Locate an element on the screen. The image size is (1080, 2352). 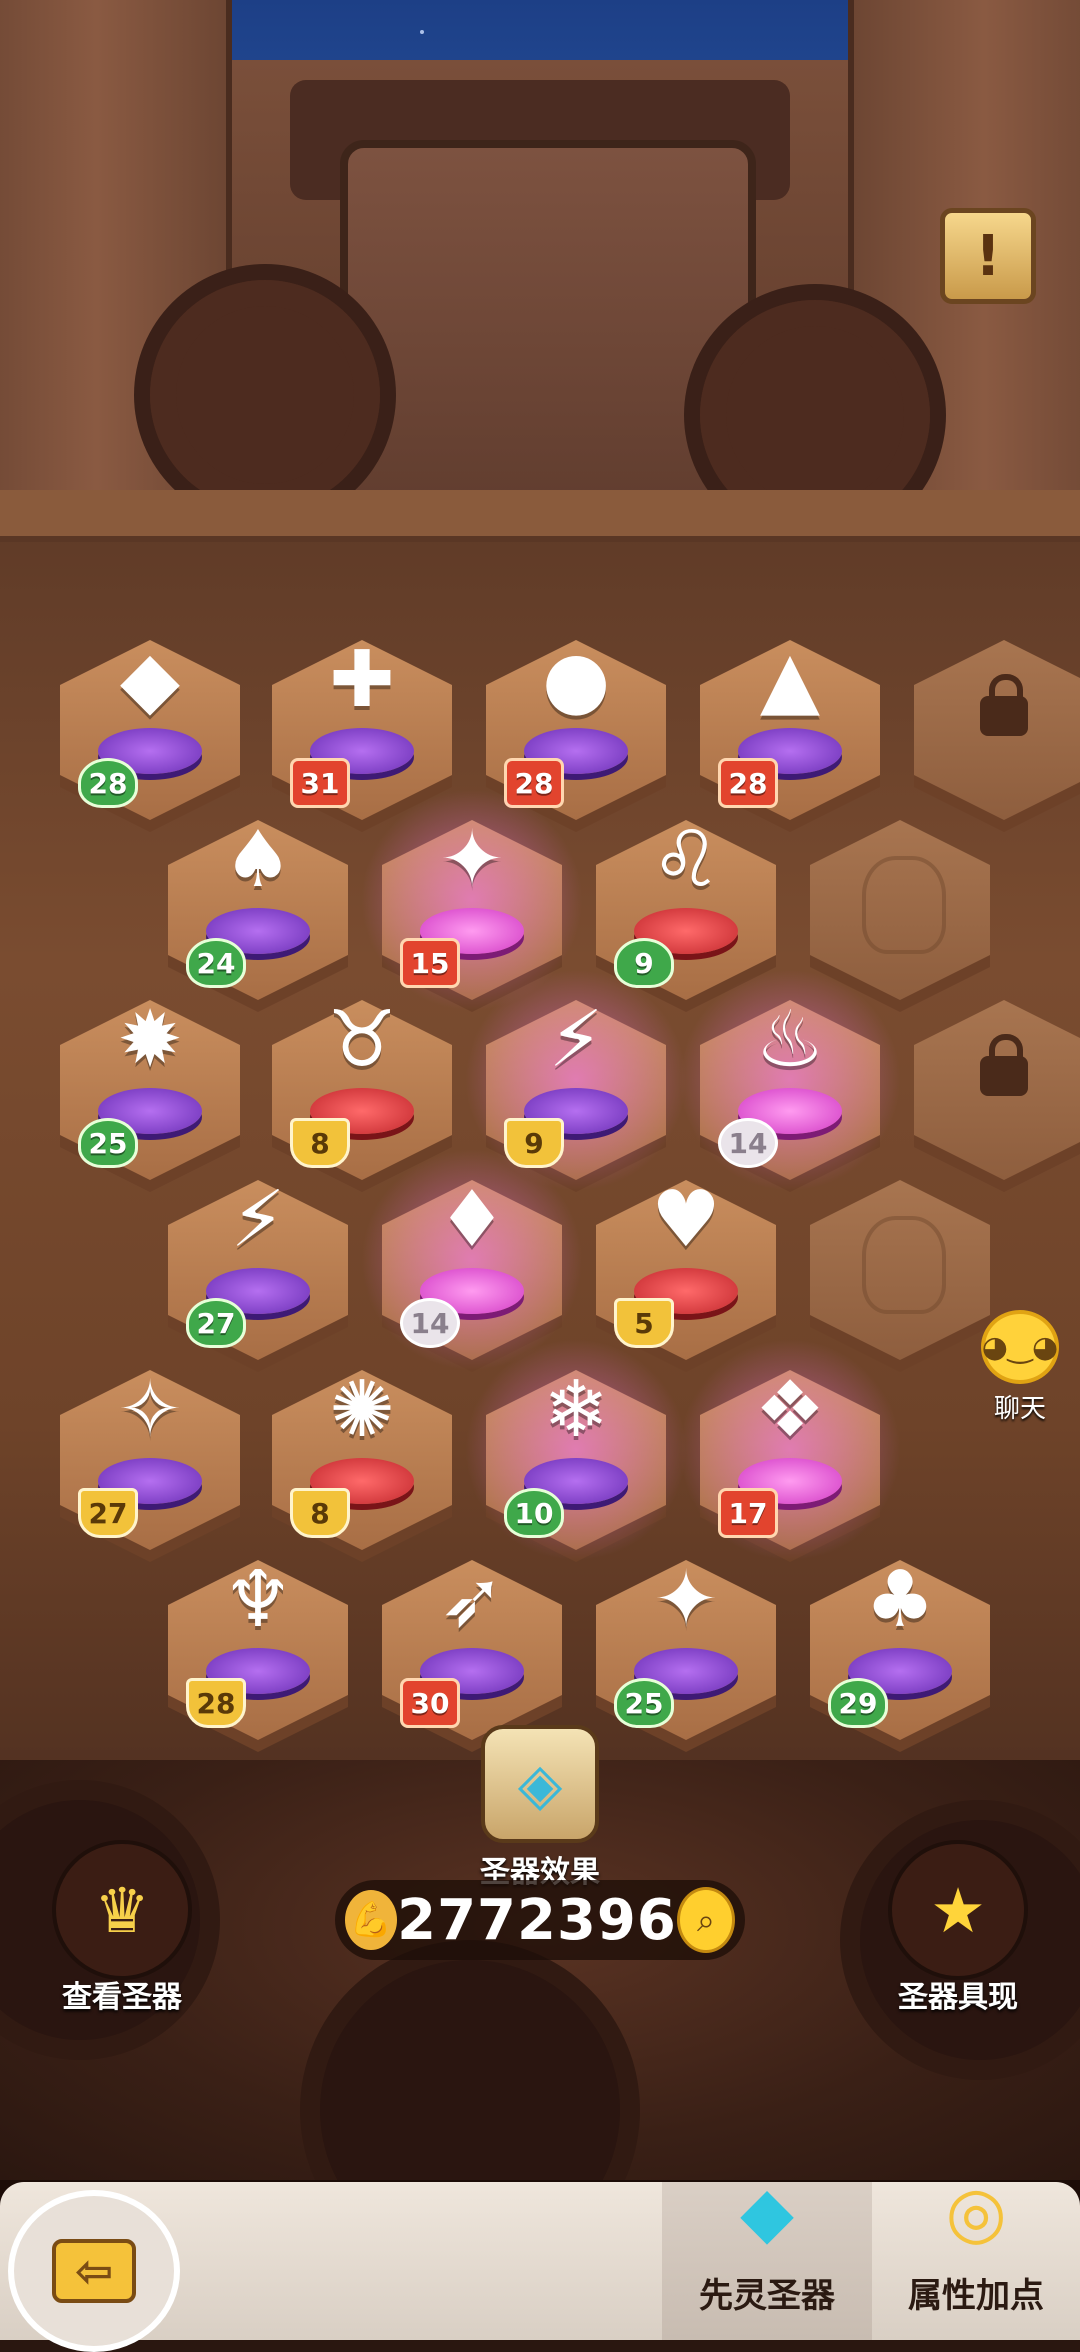
lion-idol-icon: ♌ is located at coordinates (686, 860).